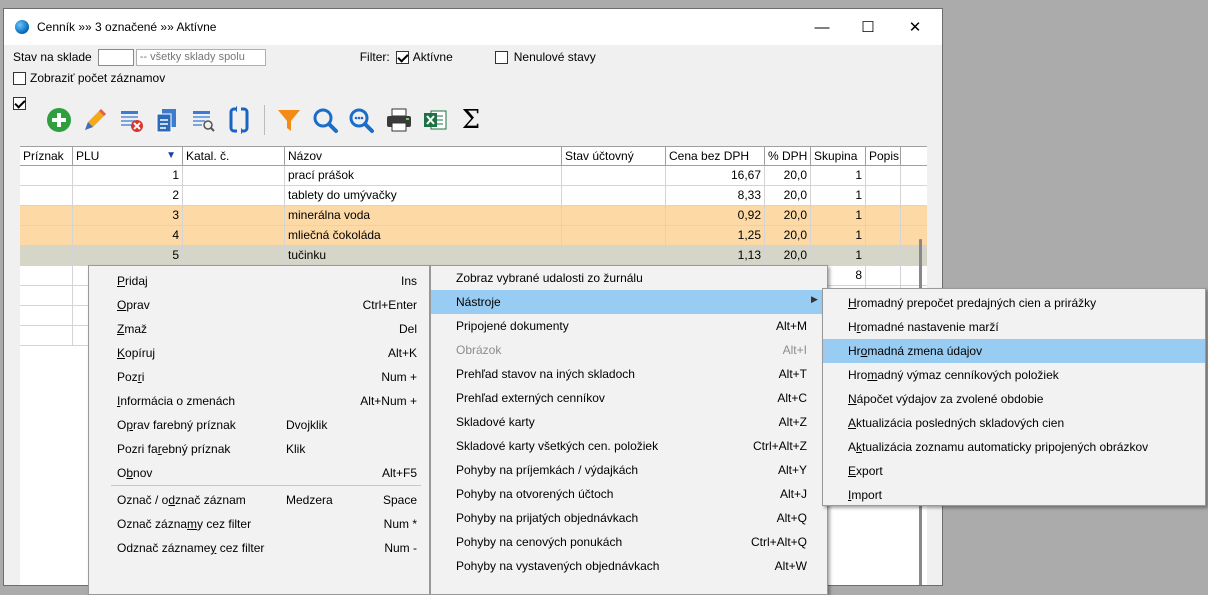 This screenshot has width=1208, height=595. What do you see at coordinates (435, 120) in the screenshot?
I see `excel-icon` at bounding box center [435, 120].